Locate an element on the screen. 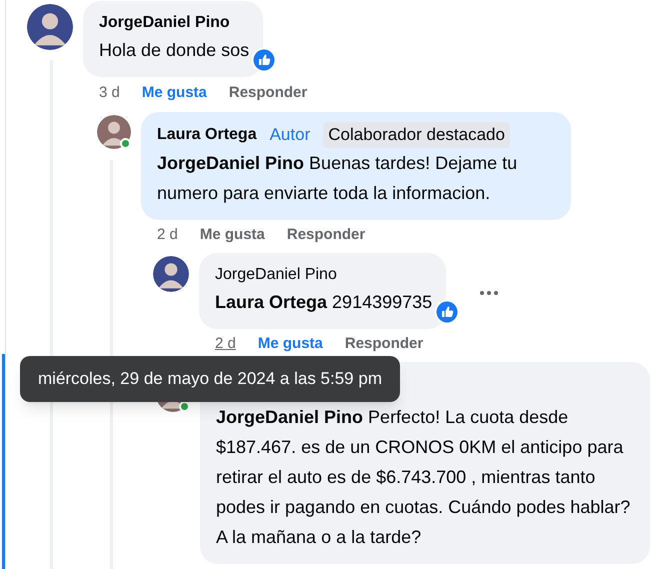 This screenshot has height=569, width=671. date-tooltip: miércoles, 29 de mayo de 2024 a las 5:59 pm is located at coordinates (210, 379).